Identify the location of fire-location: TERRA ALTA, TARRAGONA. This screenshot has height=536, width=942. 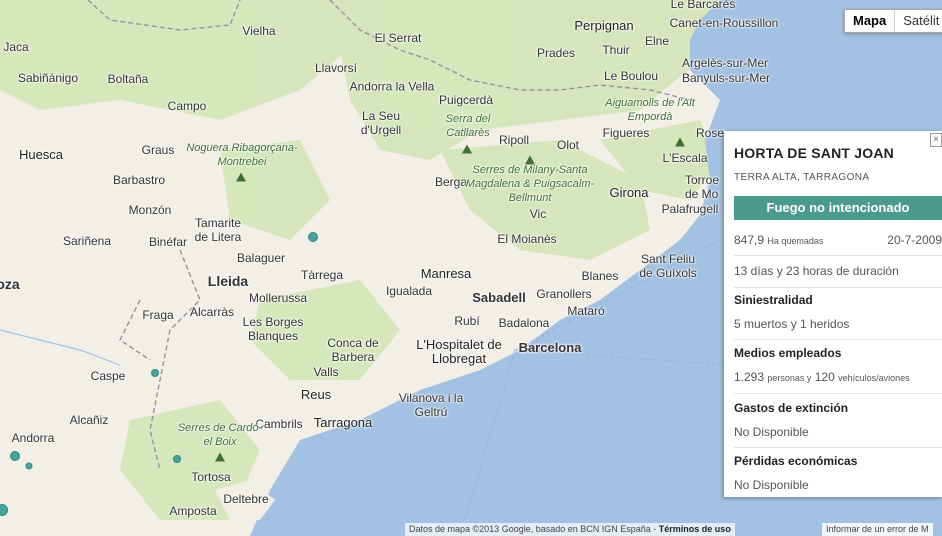
(802, 177).